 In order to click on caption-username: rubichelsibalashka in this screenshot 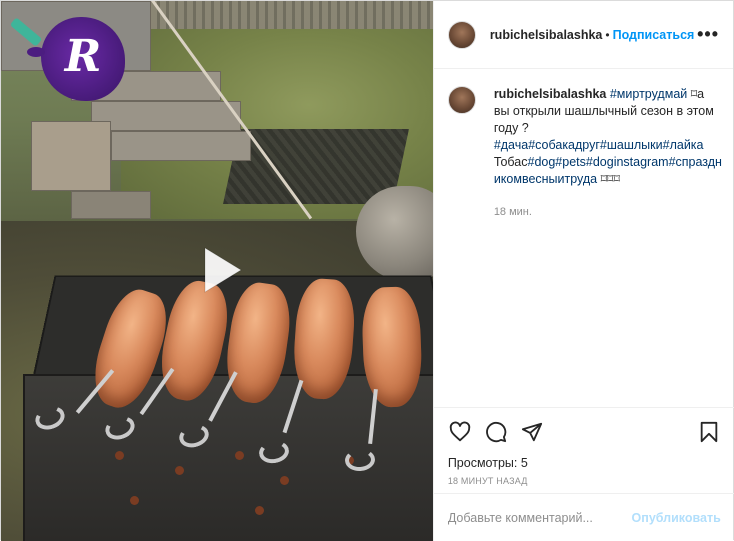, I will do `click(550, 94)`.